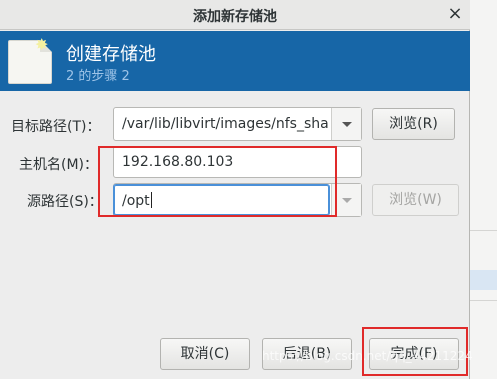 The image size is (497, 379). Describe the element at coordinates (178, 162) in the screenshot. I see `hostname-value: 192.168.80.103` at that location.